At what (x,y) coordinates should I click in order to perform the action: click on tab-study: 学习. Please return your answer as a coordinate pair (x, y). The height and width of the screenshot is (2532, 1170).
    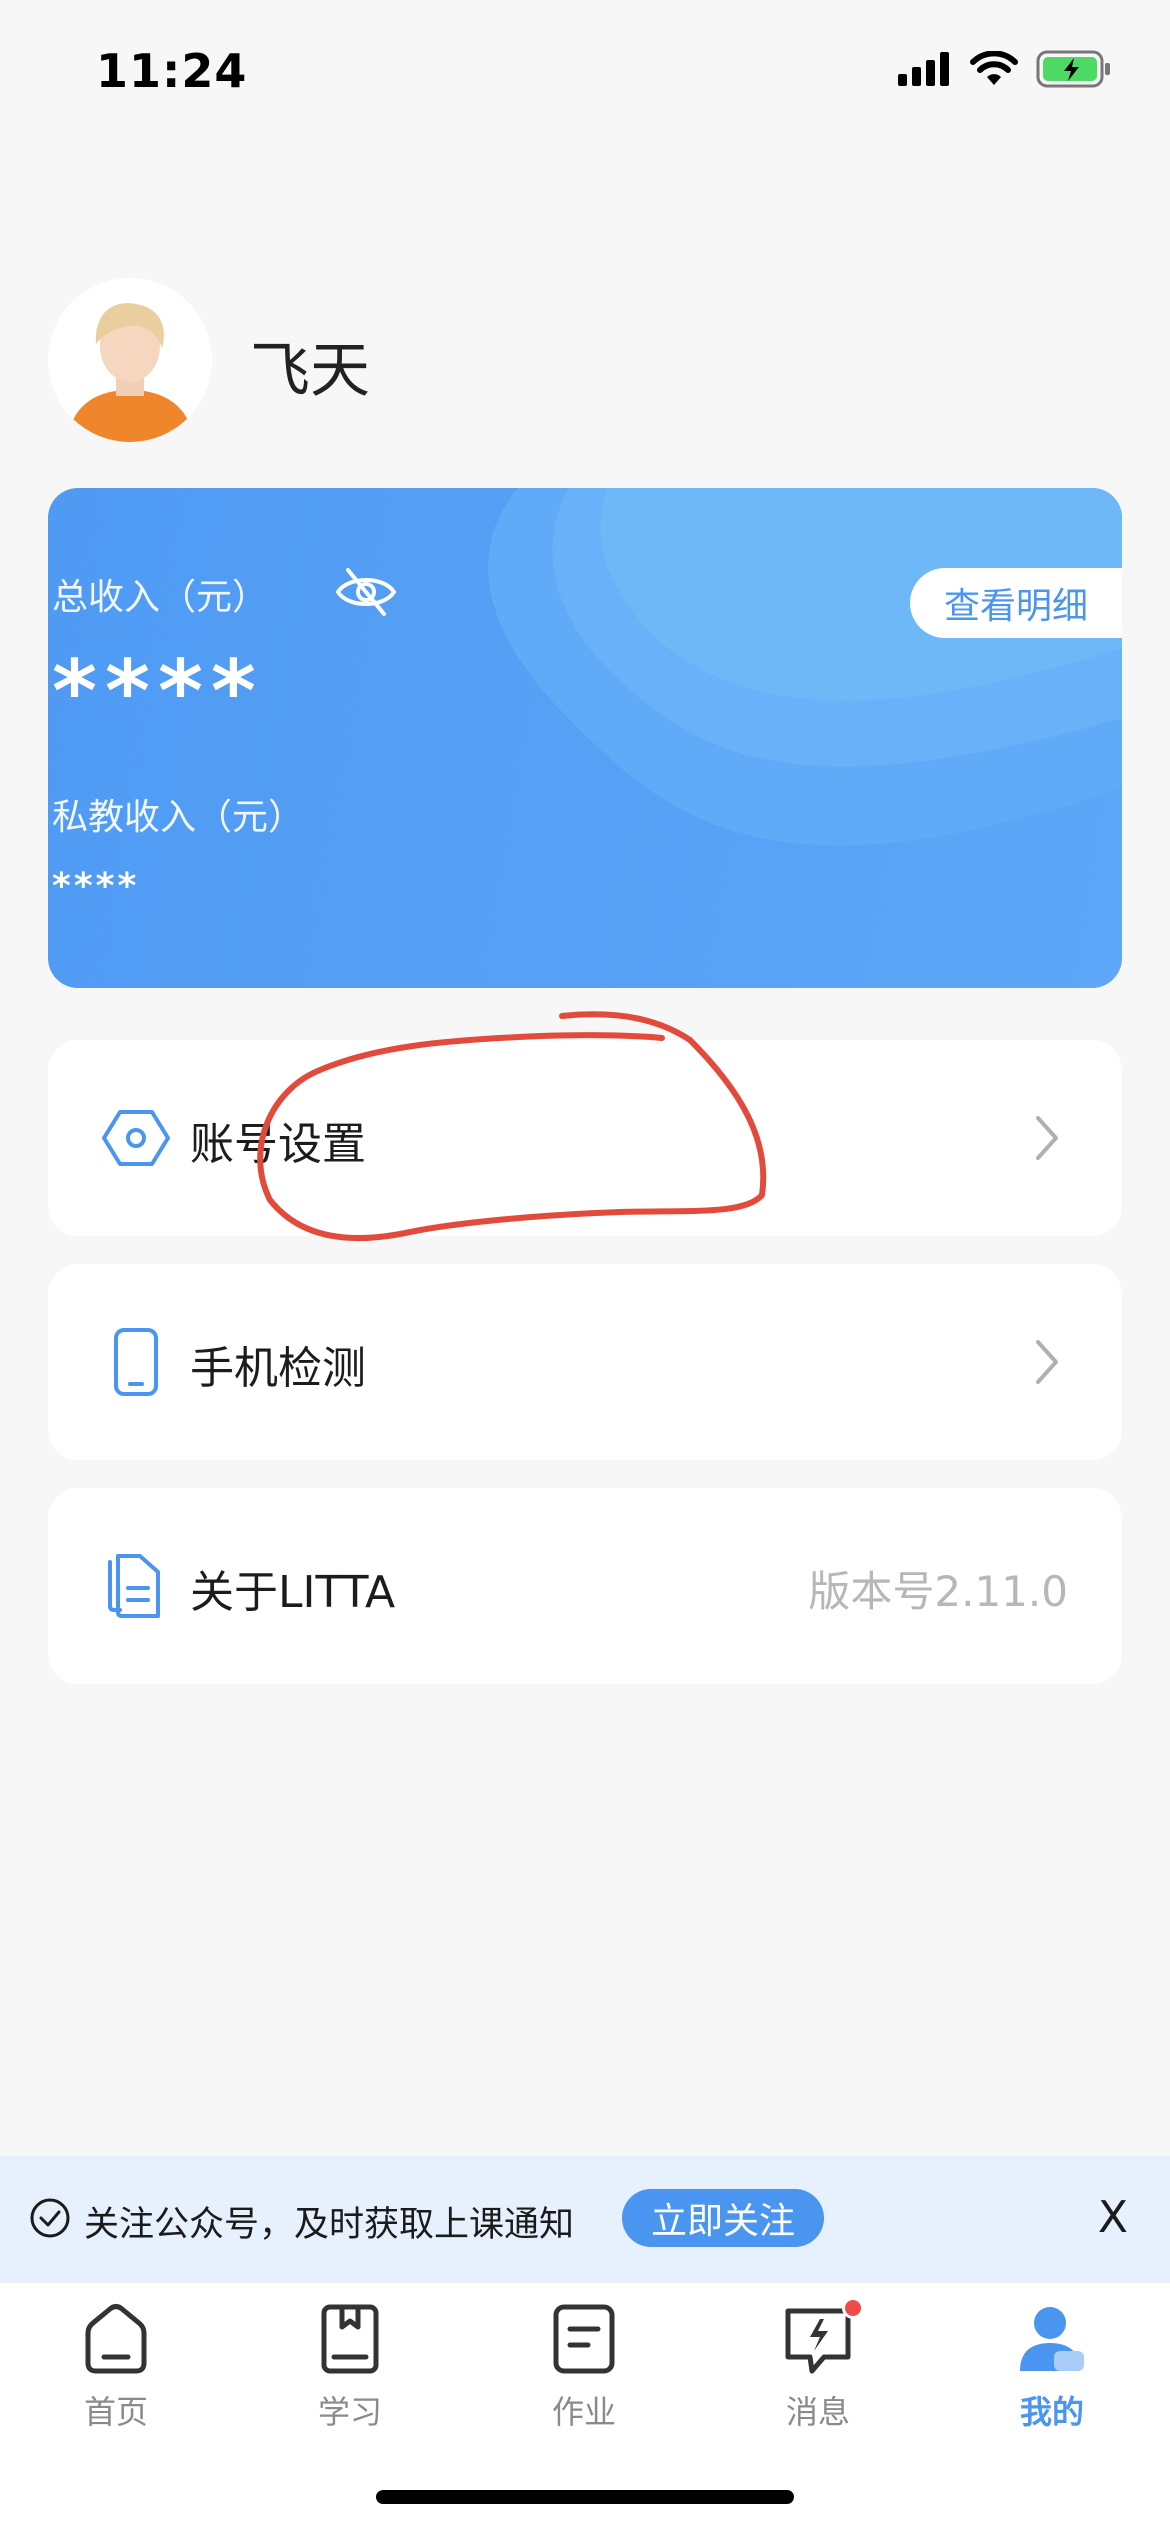
    Looking at the image, I should click on (350, 2371).